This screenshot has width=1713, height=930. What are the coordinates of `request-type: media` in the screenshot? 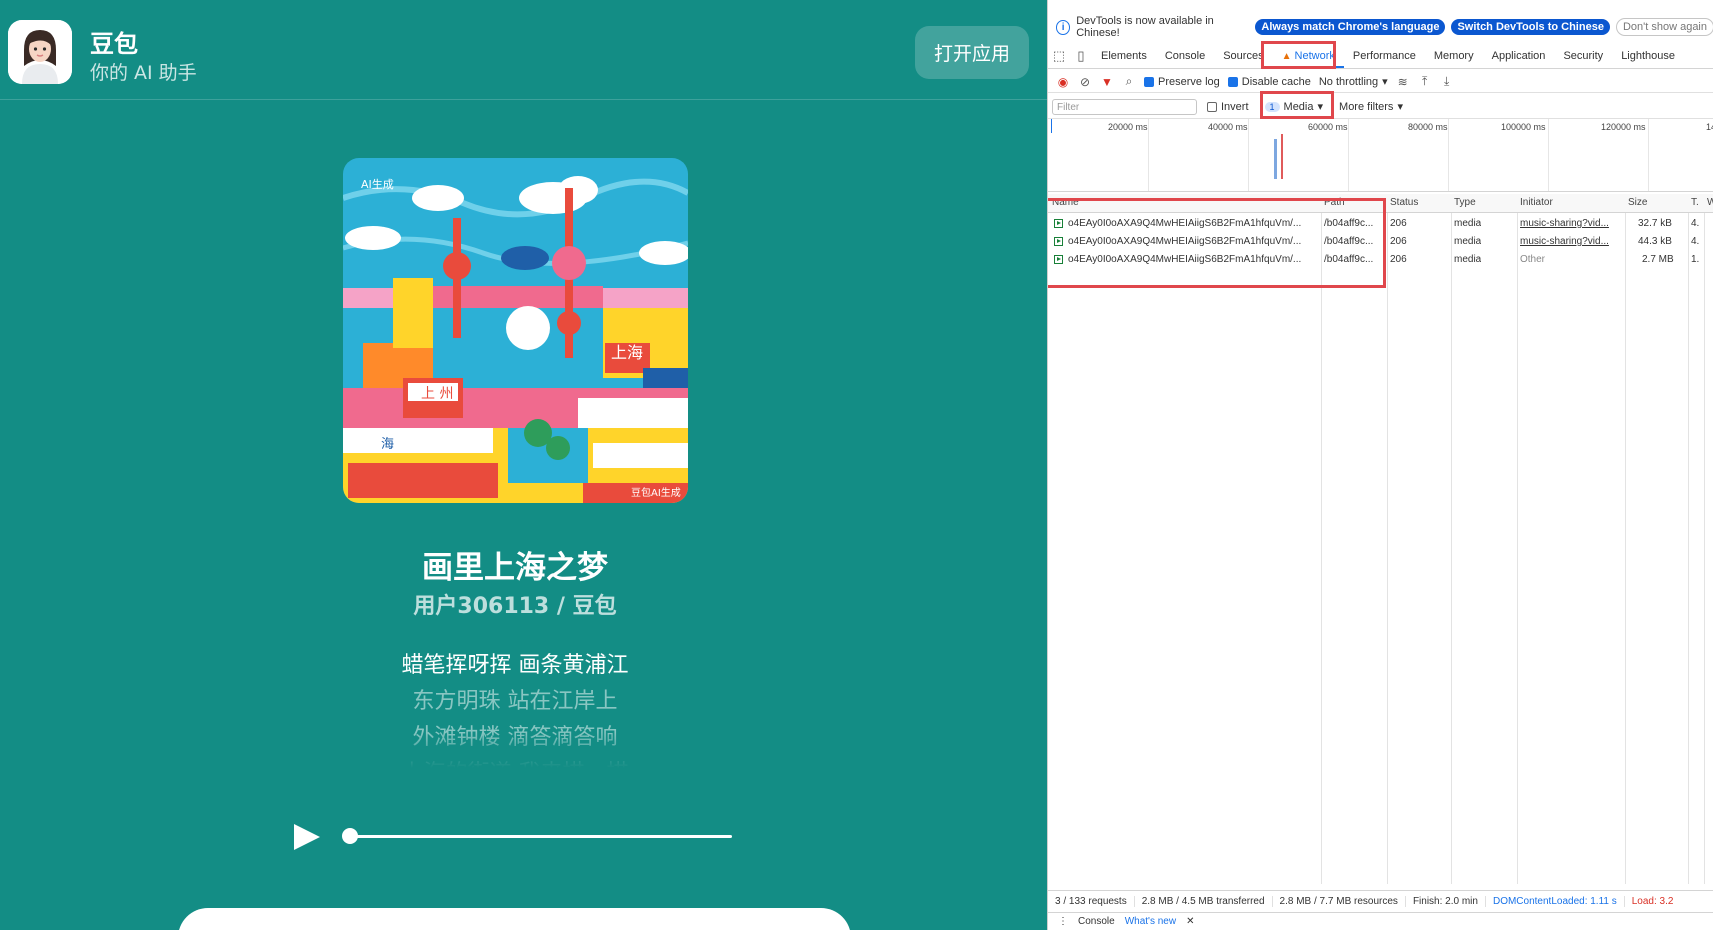 It's located at (1468, 259).